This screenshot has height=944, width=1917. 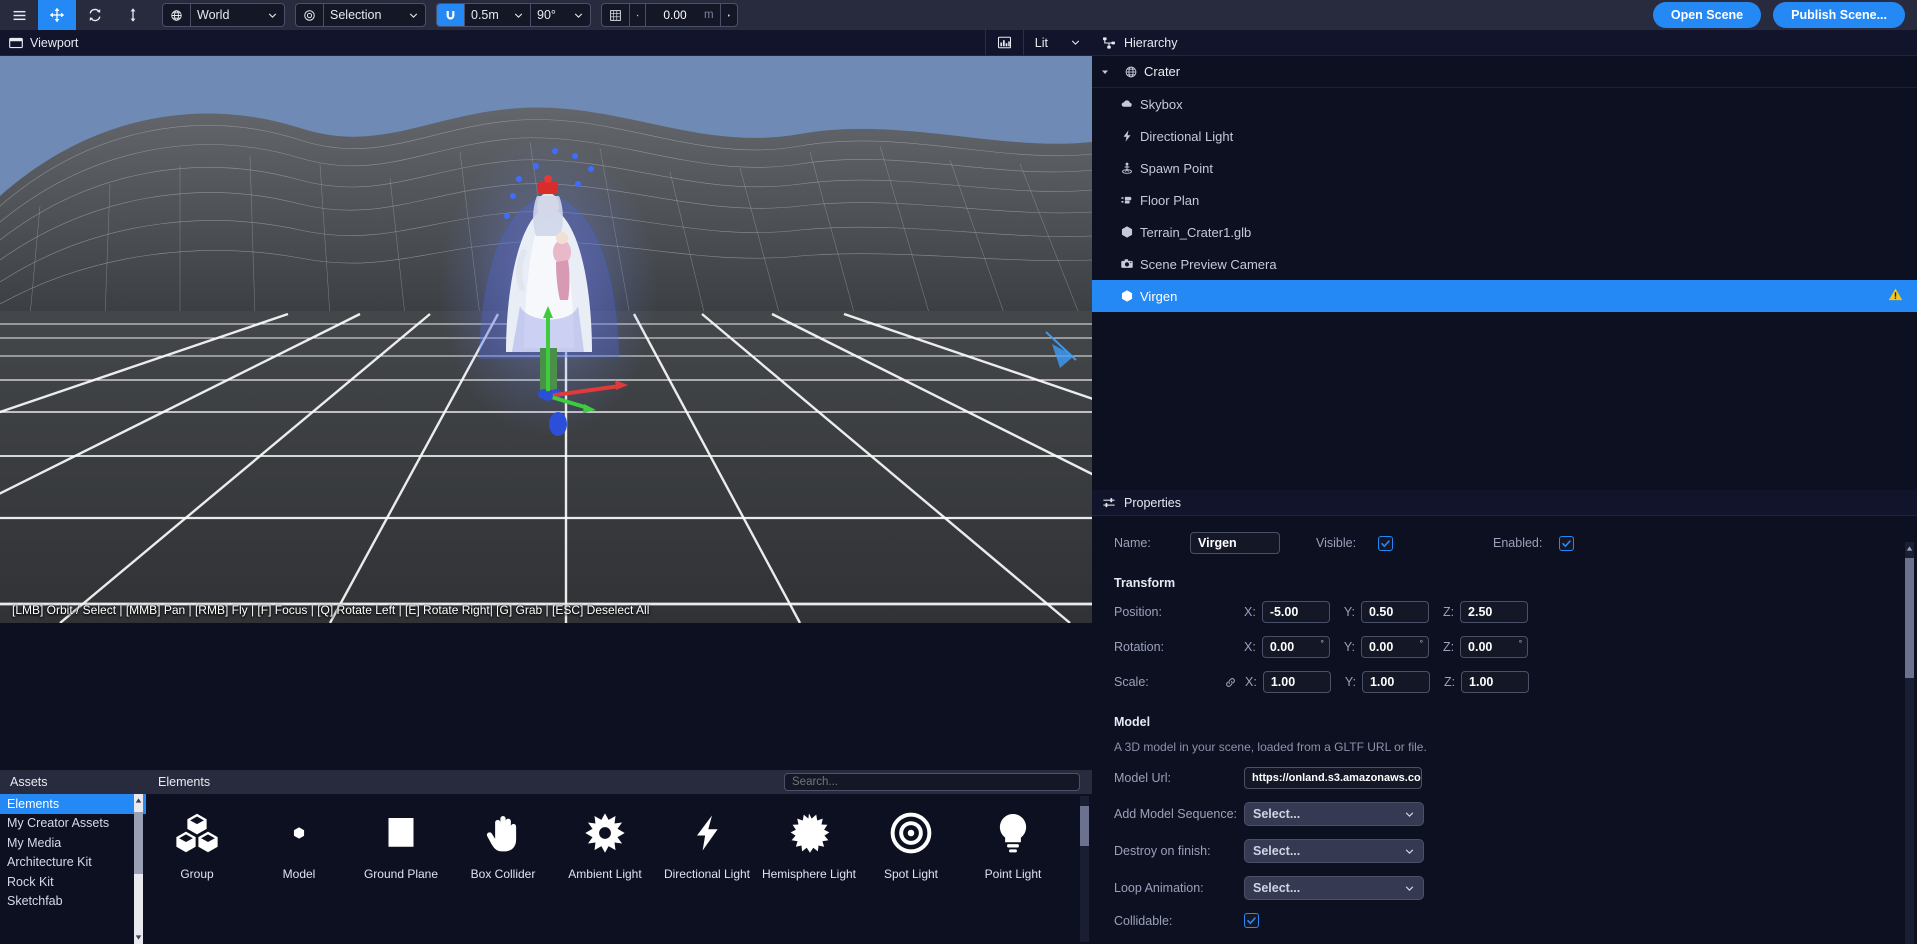 What do you see at coordinates (605, 845) in the screenshot?
I see `element-card-ambient-light: Ambient Light` at bounding box center [605, 845].